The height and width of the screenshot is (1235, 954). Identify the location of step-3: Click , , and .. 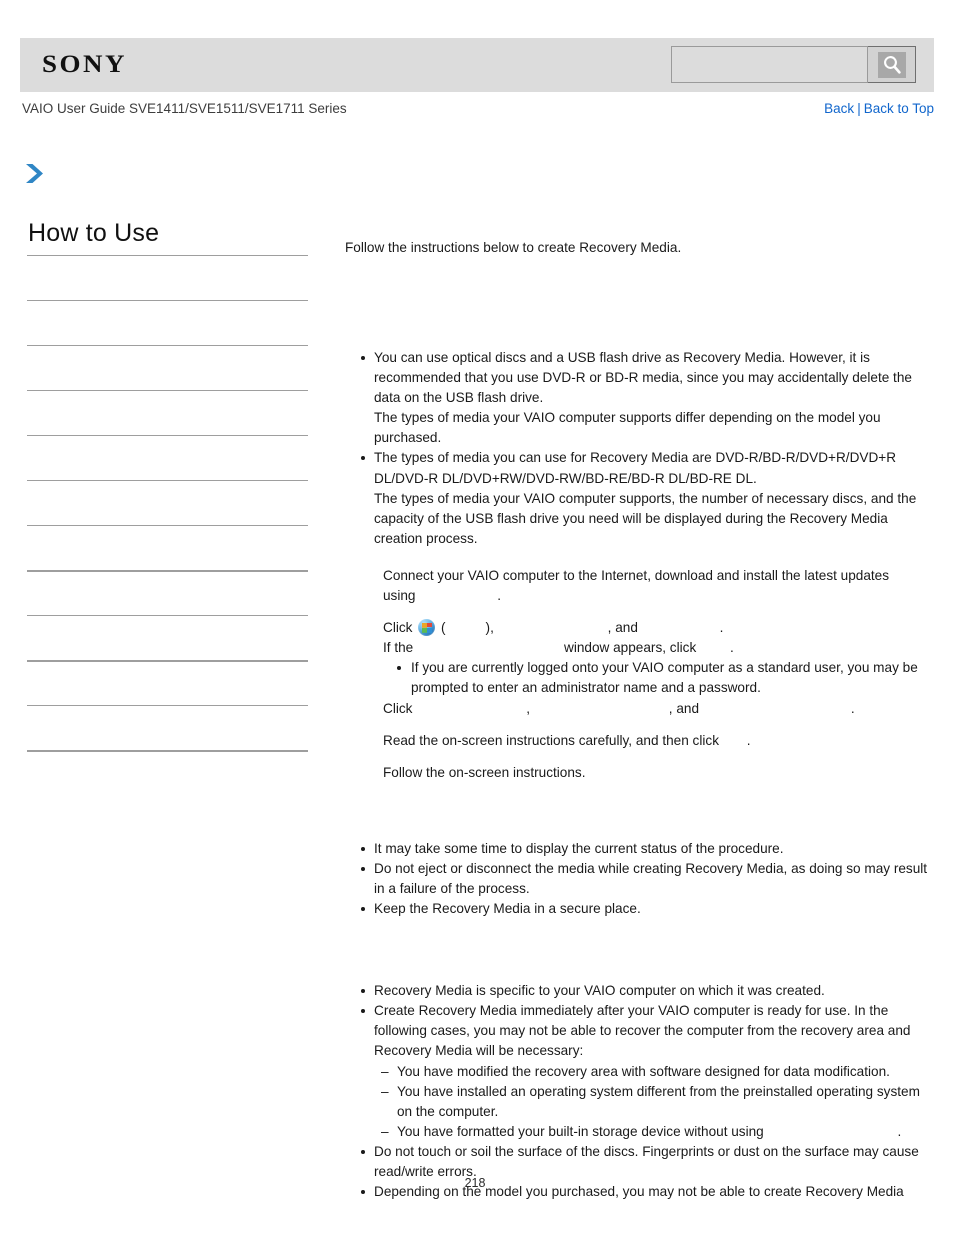
(660, 709).